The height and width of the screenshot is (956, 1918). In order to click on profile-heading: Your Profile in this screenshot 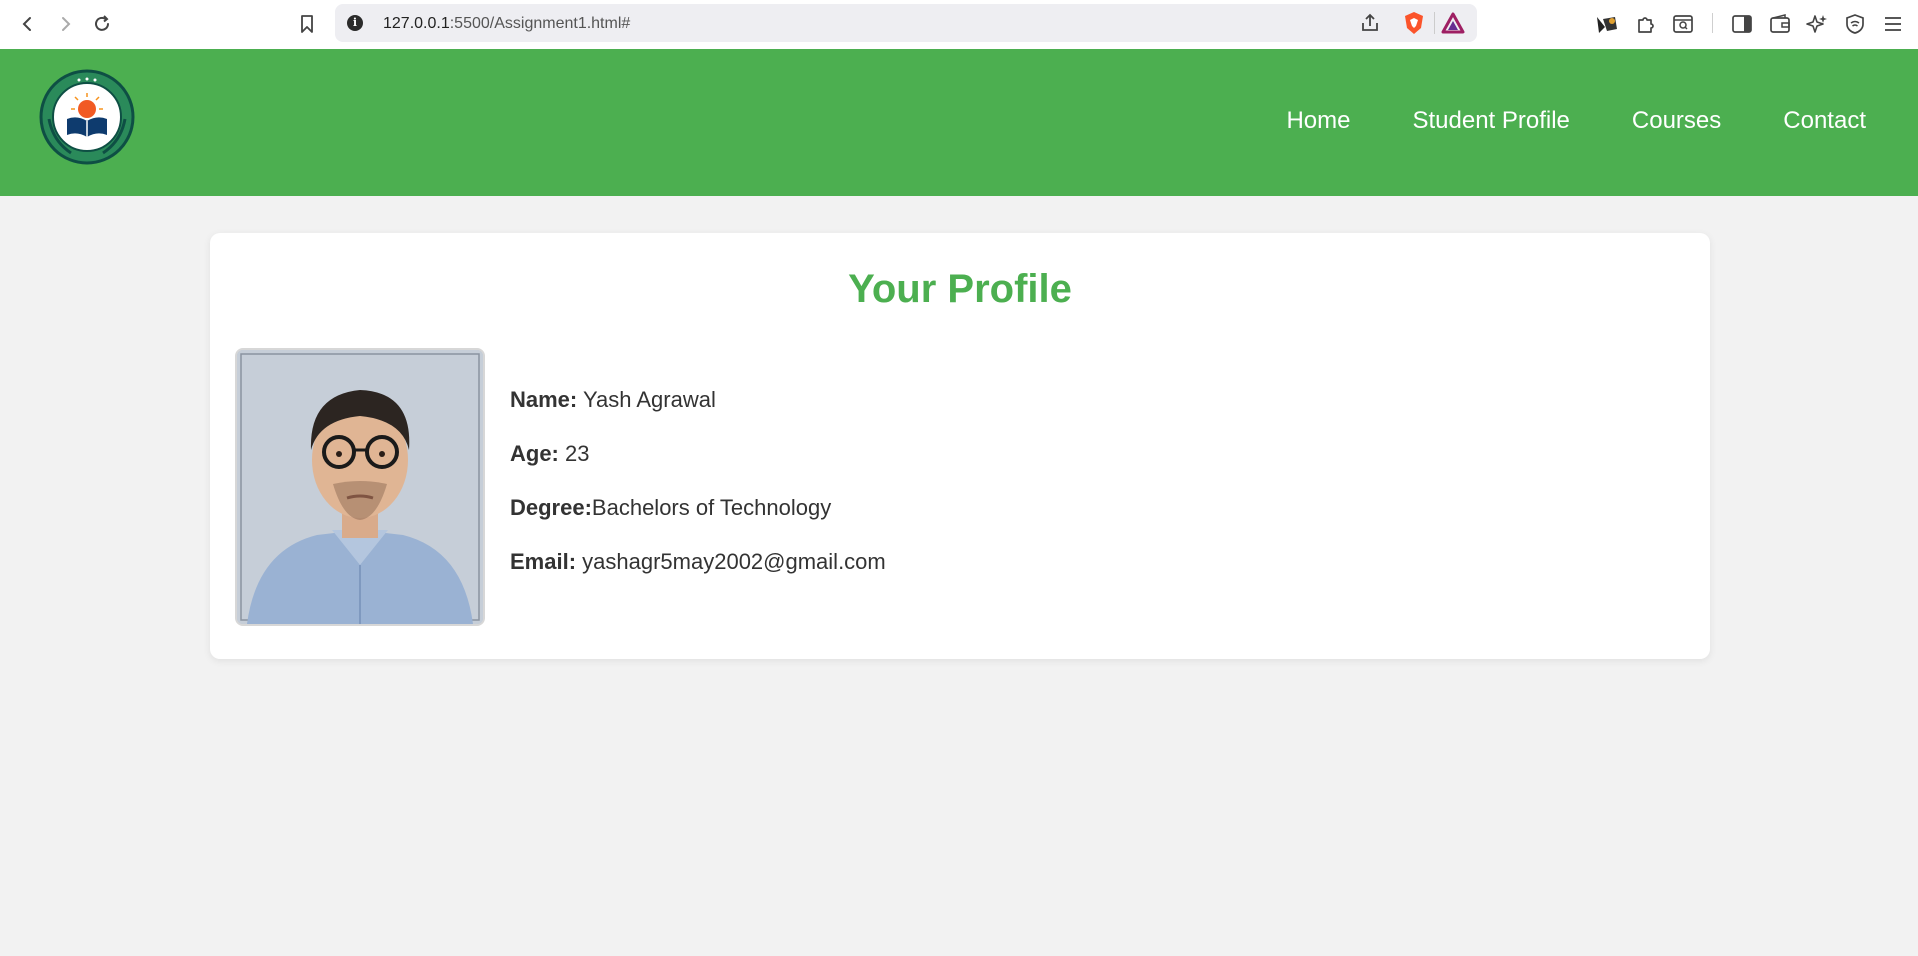, I will do `click(960, 289)`.